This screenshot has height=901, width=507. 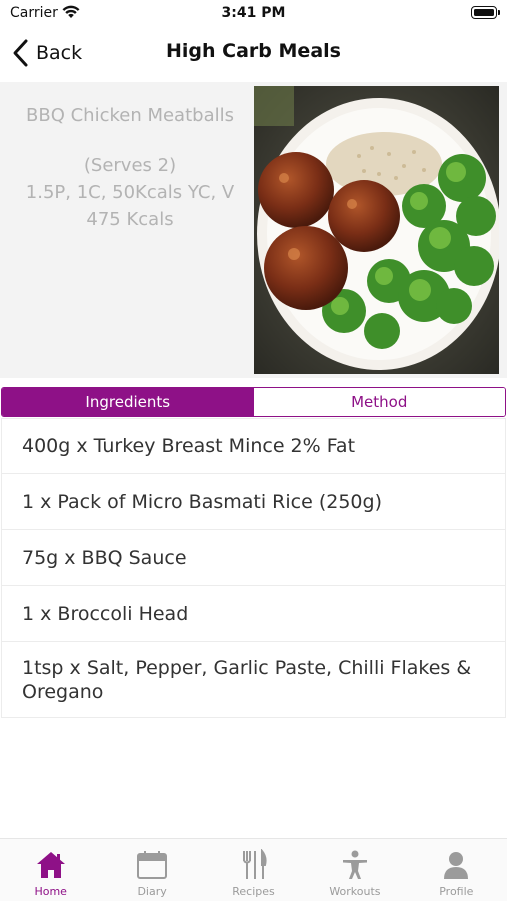 What do you see at coordinates (355, 891) in the screenshot?
I see `tab-label-workouts: Workouts` at bounding box center [355, 891].